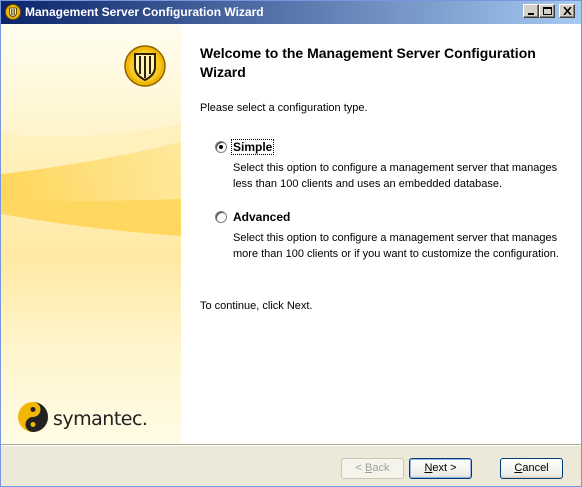  I want to click on maximize-button, so click(547, 11).